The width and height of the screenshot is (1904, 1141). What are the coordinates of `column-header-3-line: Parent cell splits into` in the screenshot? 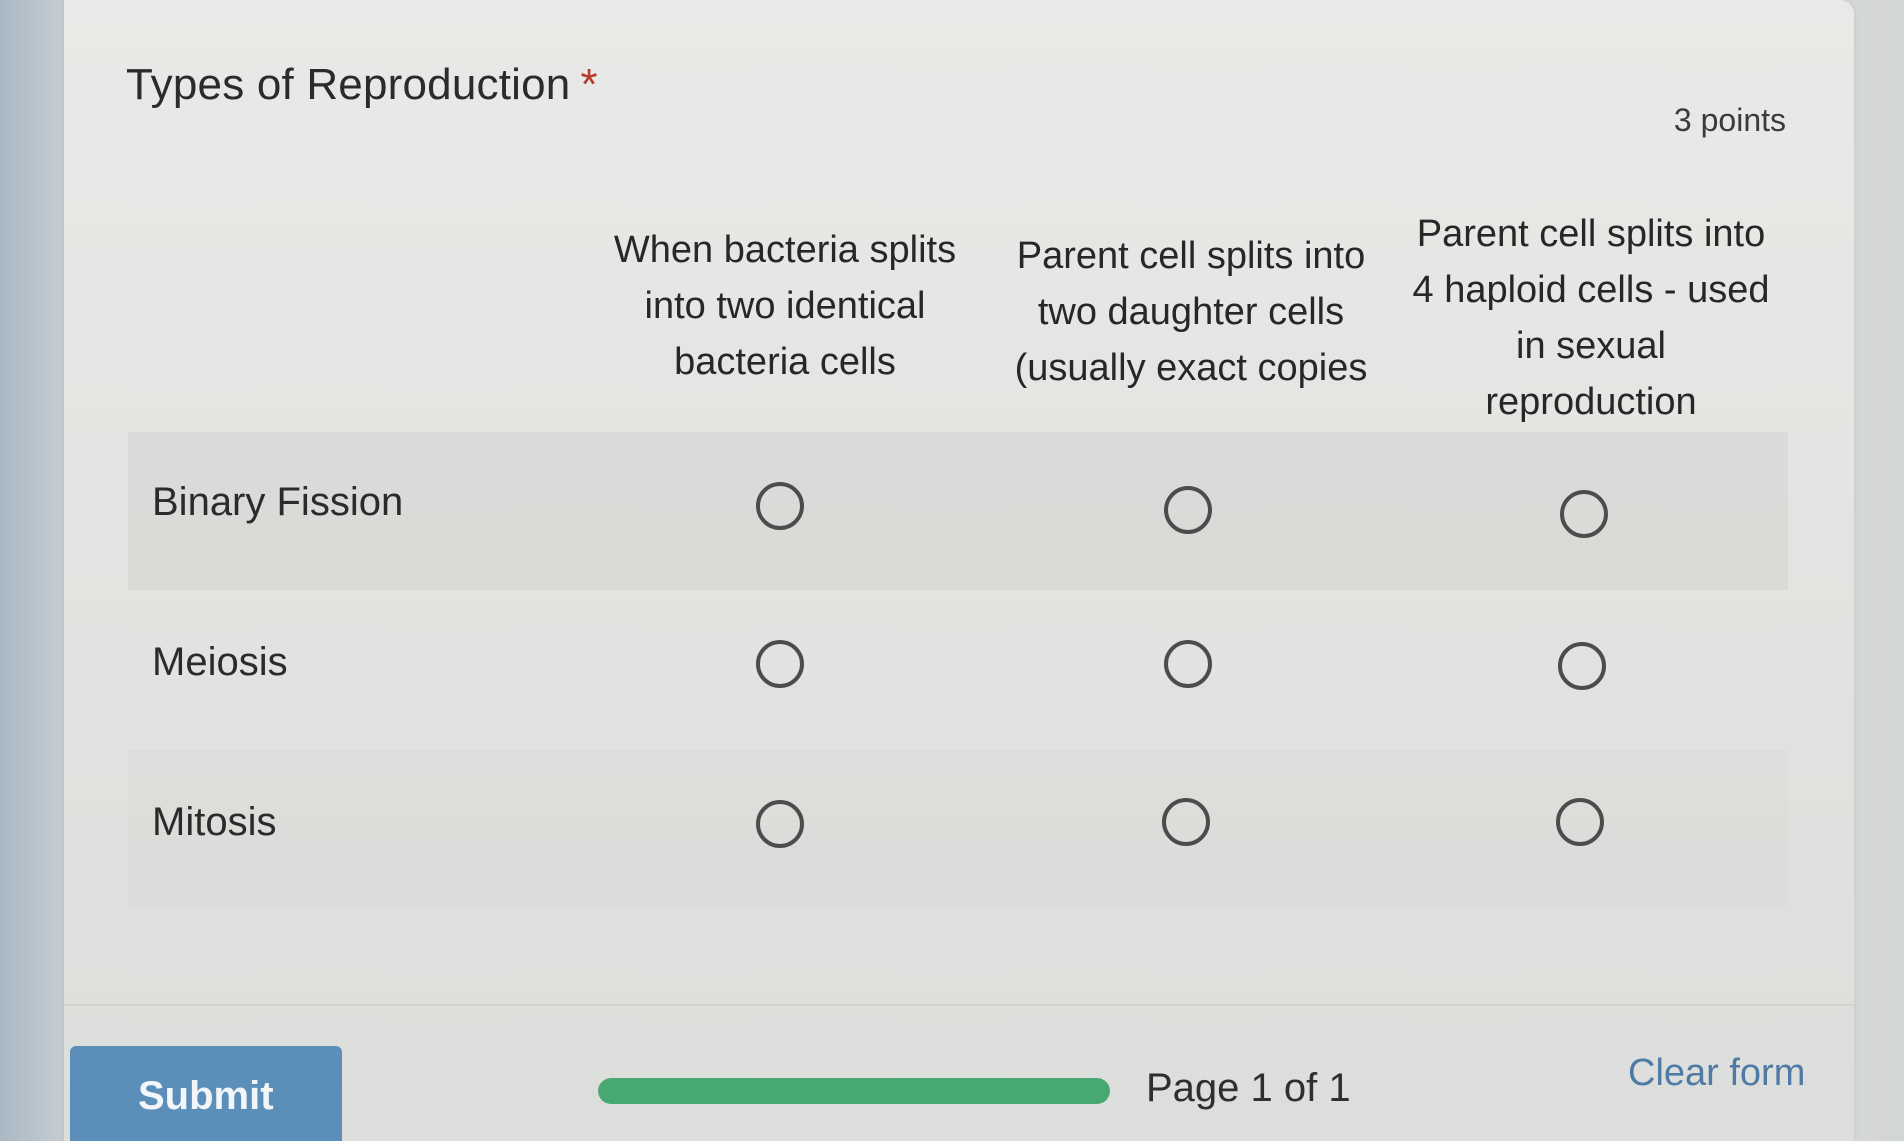 It's located at (1591, 234).